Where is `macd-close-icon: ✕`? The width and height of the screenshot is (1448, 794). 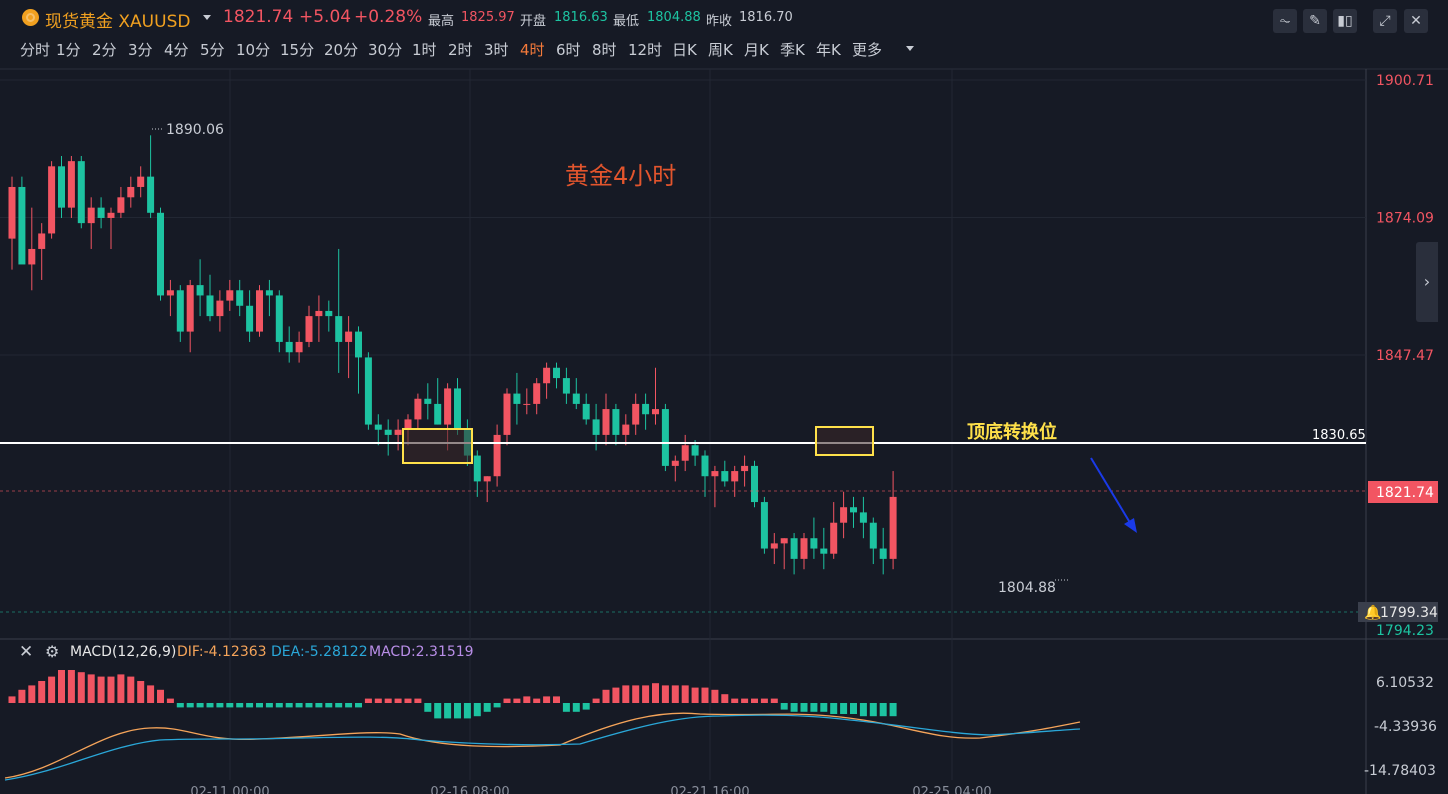
macd-close-icon: ✕ is located at coordinates (26, 652).